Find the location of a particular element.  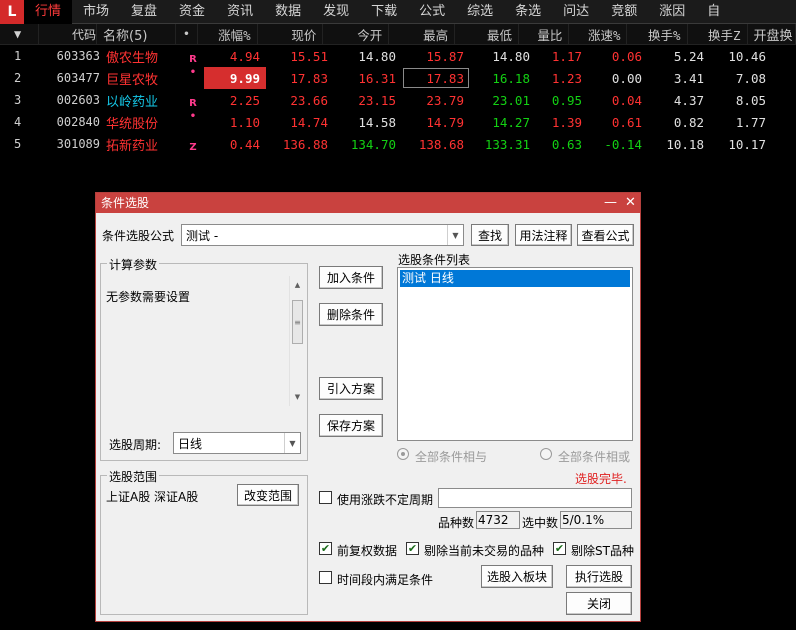

list-item: 测试 日线 is located at coordinates (515, 278).